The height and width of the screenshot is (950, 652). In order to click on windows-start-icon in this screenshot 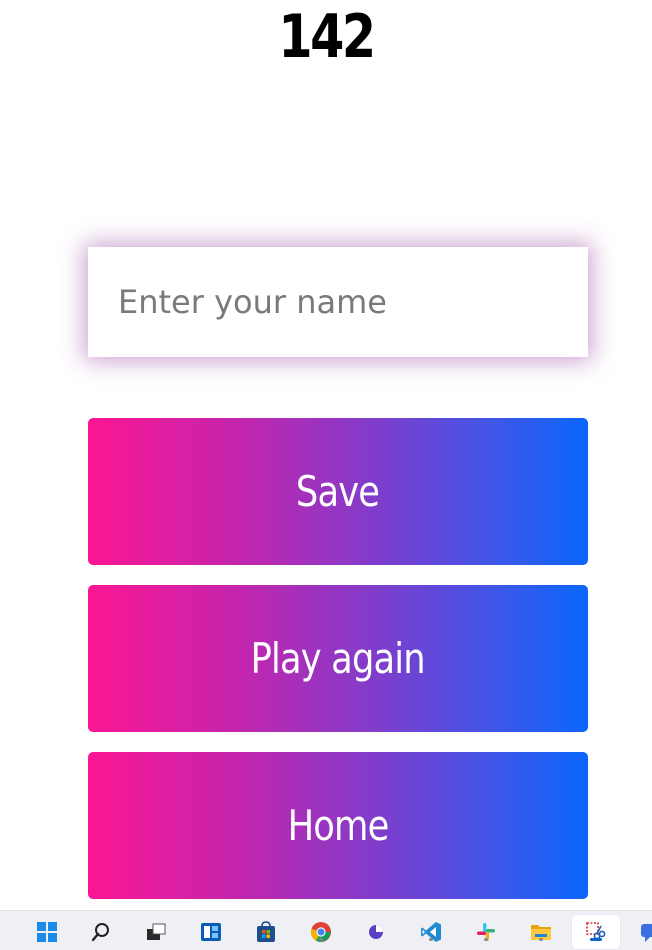, I will do `click(47, 932)`.